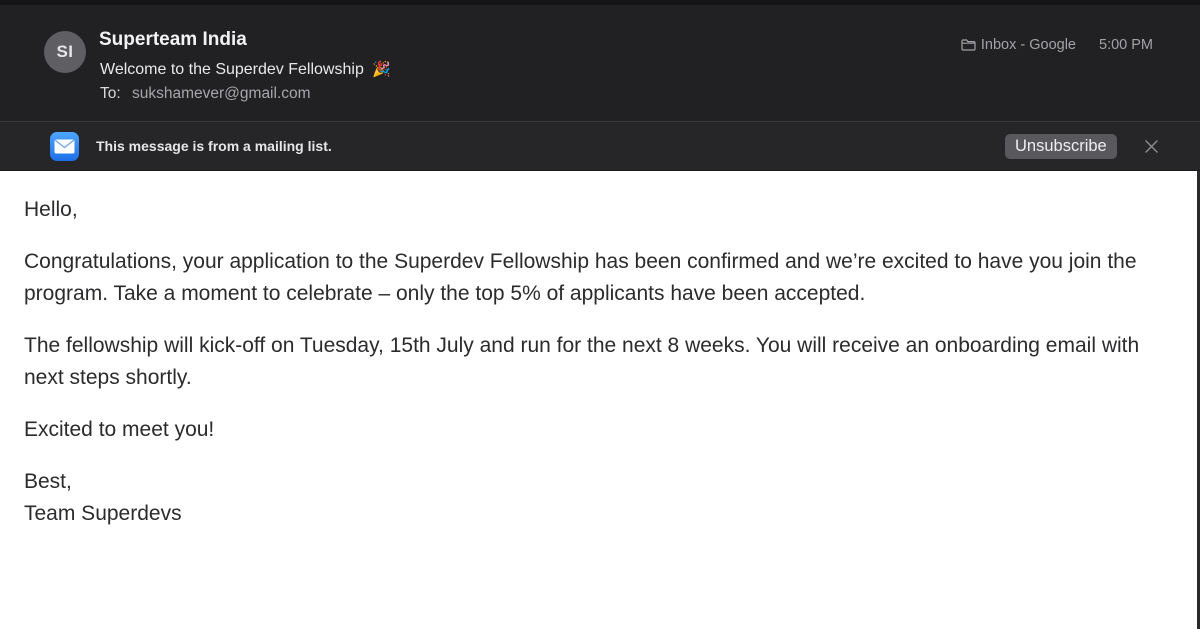  Describe the element at coordinates (1061, 146) in the screenshot. I see `unsubscribe-button: Unsubscribe` at that location.